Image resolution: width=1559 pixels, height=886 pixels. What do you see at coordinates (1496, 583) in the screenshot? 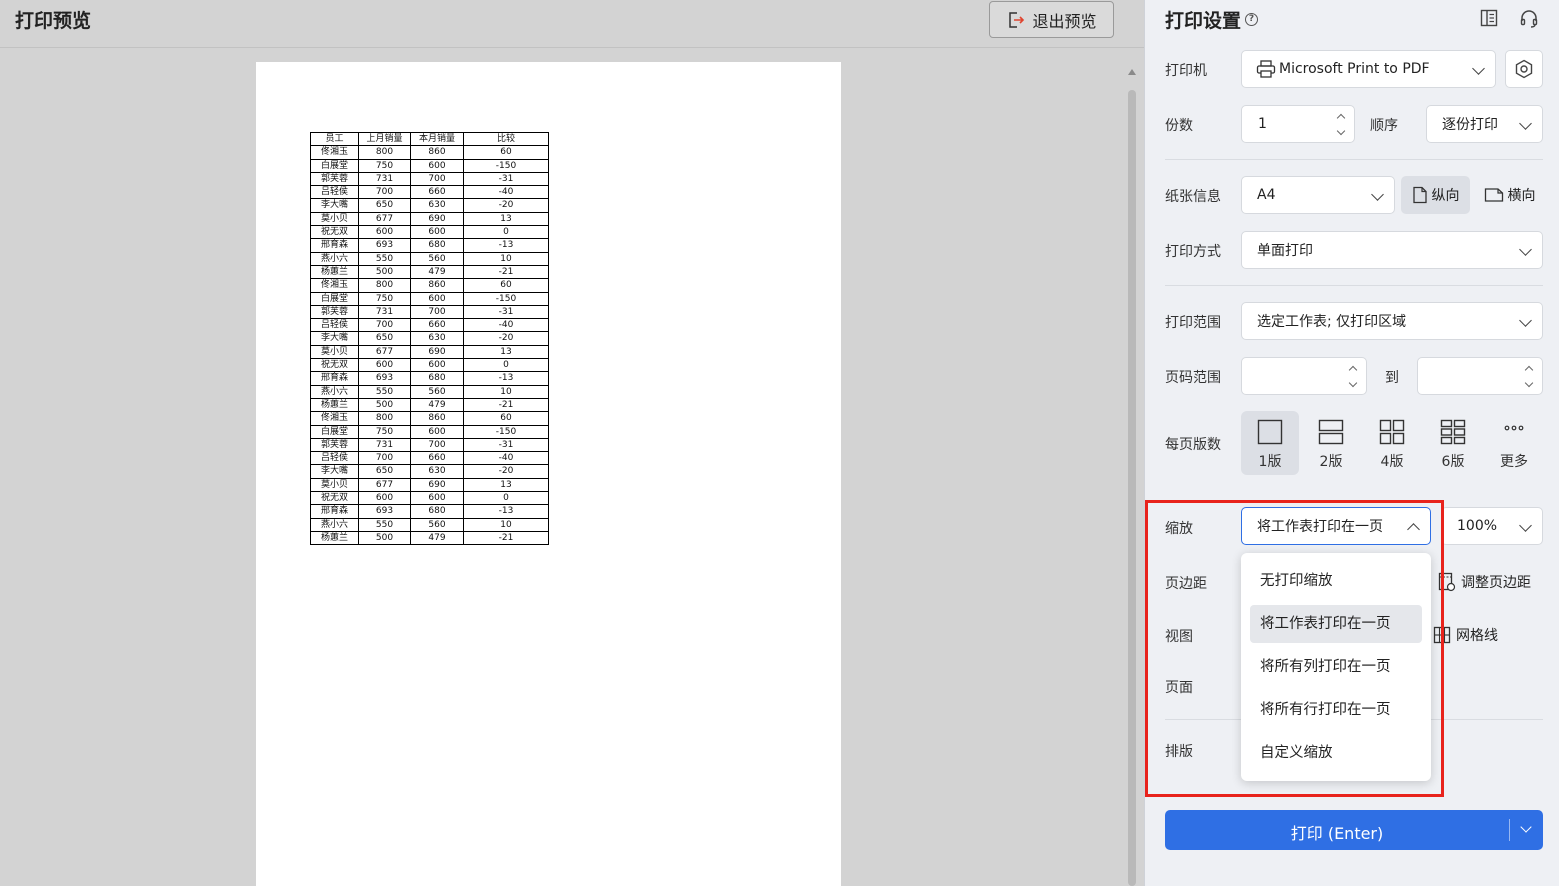
I see `adjust-margin-label: 调整页边距` at bounding box center [1496, 583].